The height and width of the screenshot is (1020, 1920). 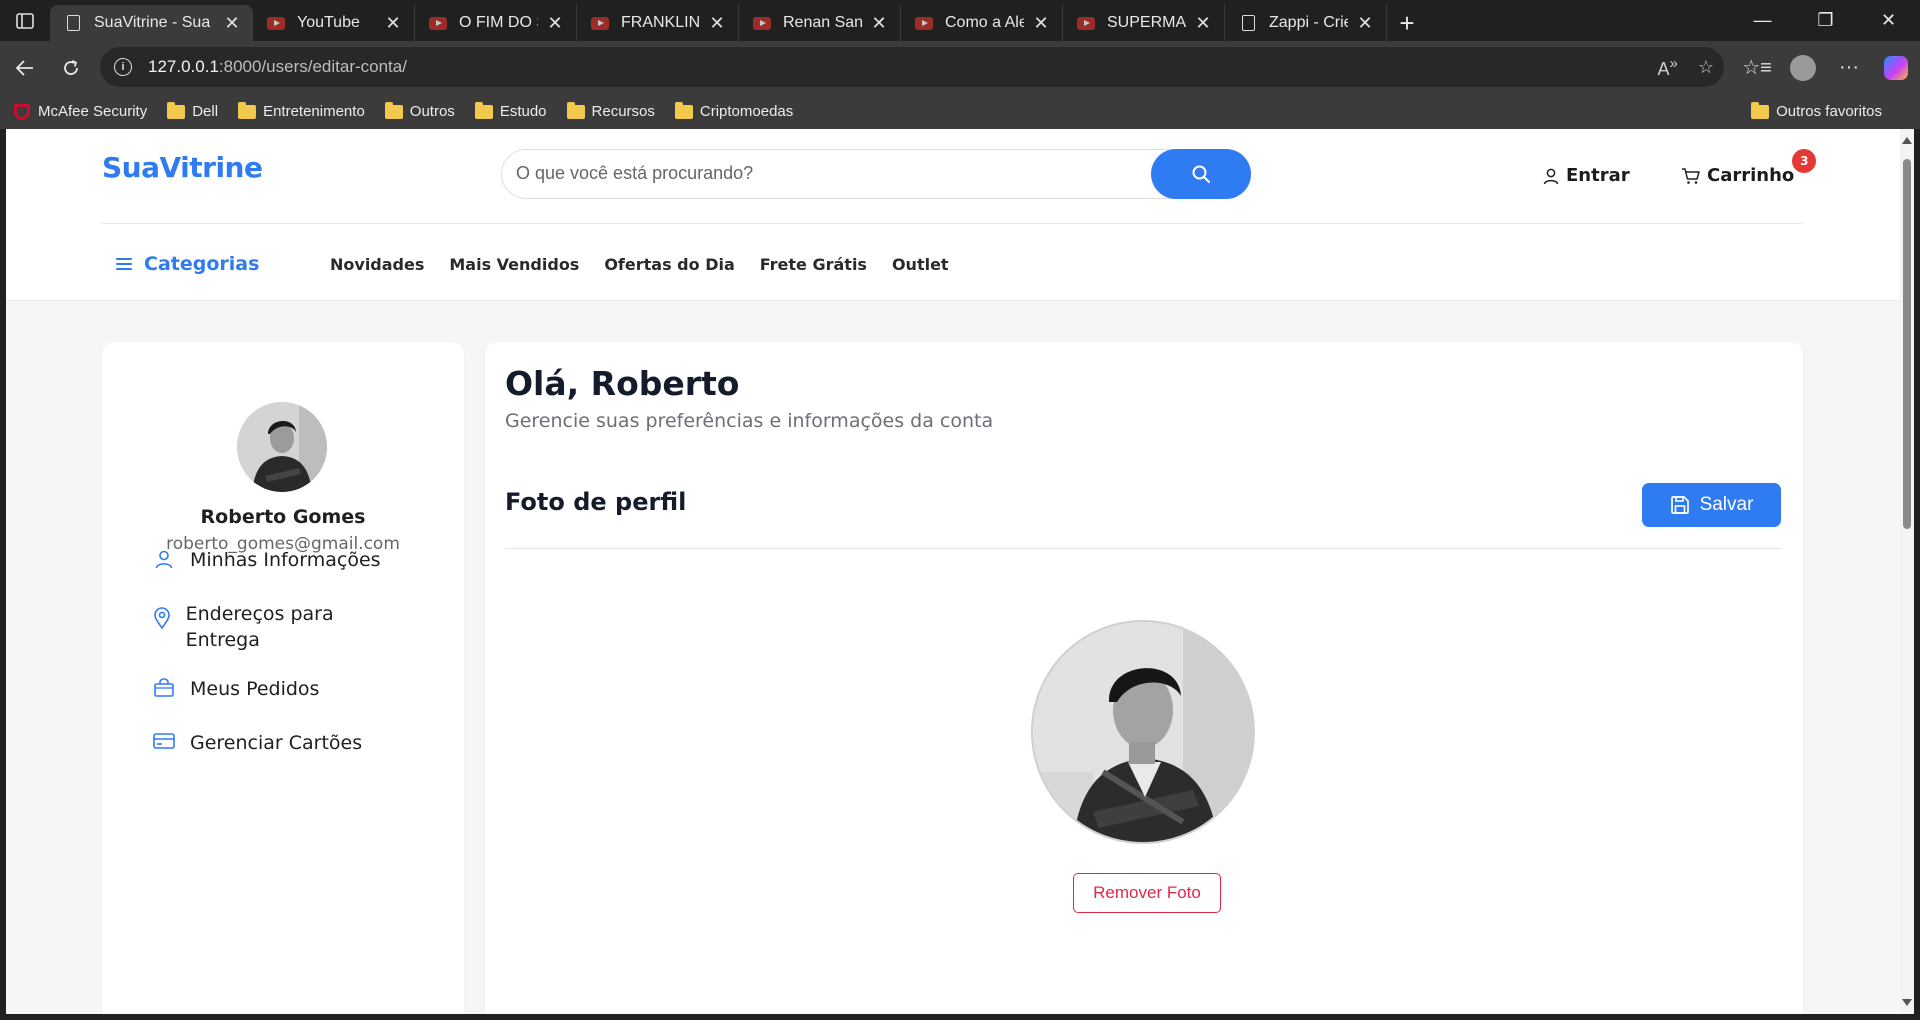 I want to click on sidebar-item-gerenciar-cartoes: Gerenciar Cartões, so click(x=257, y=743).